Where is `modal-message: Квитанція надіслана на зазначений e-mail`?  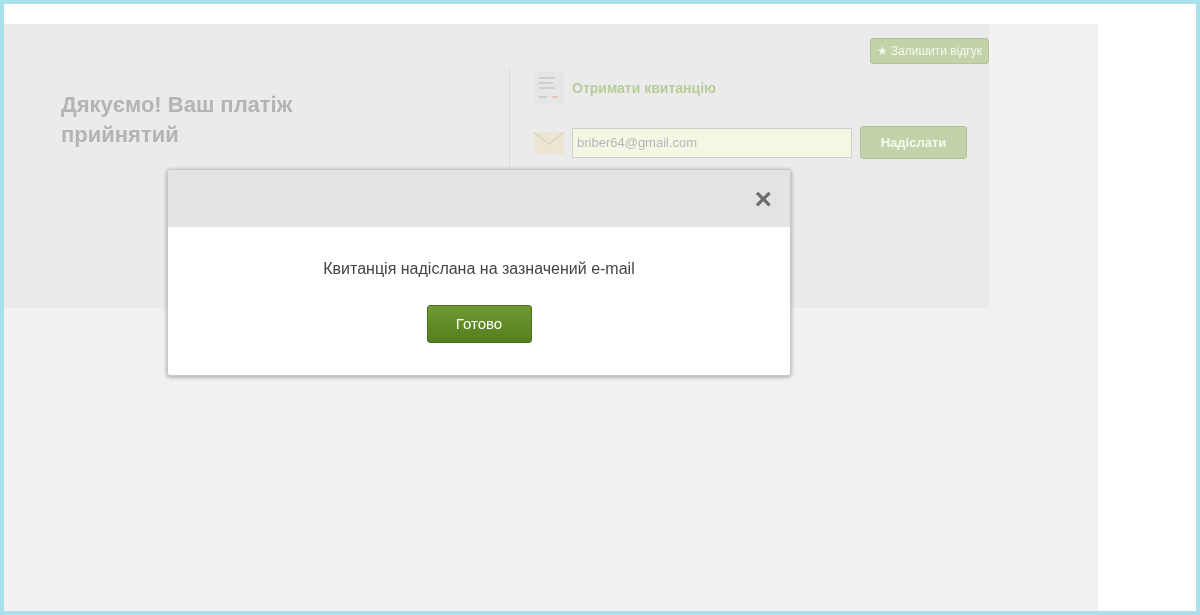
modal-message: Квитанція надіслана на зазначений e-mail is located at coordinates (479, 269).